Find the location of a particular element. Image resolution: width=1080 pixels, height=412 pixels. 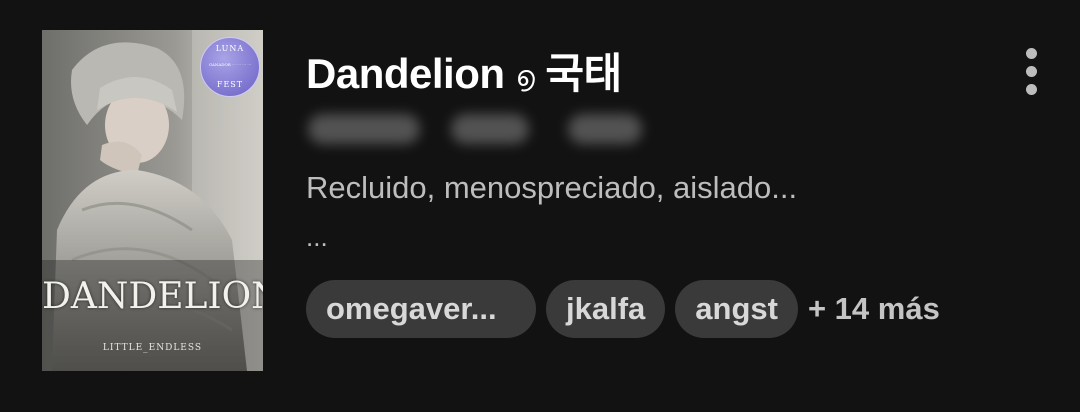

story-title-korean: 국태 is located at coordinates (583, 73).